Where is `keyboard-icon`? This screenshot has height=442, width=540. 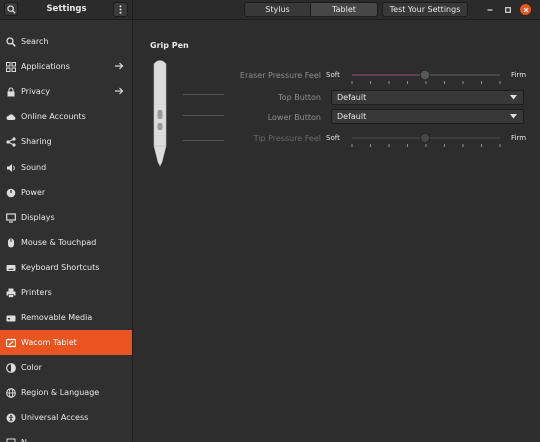 keyboard-icon is located at coordinates (11, 268).